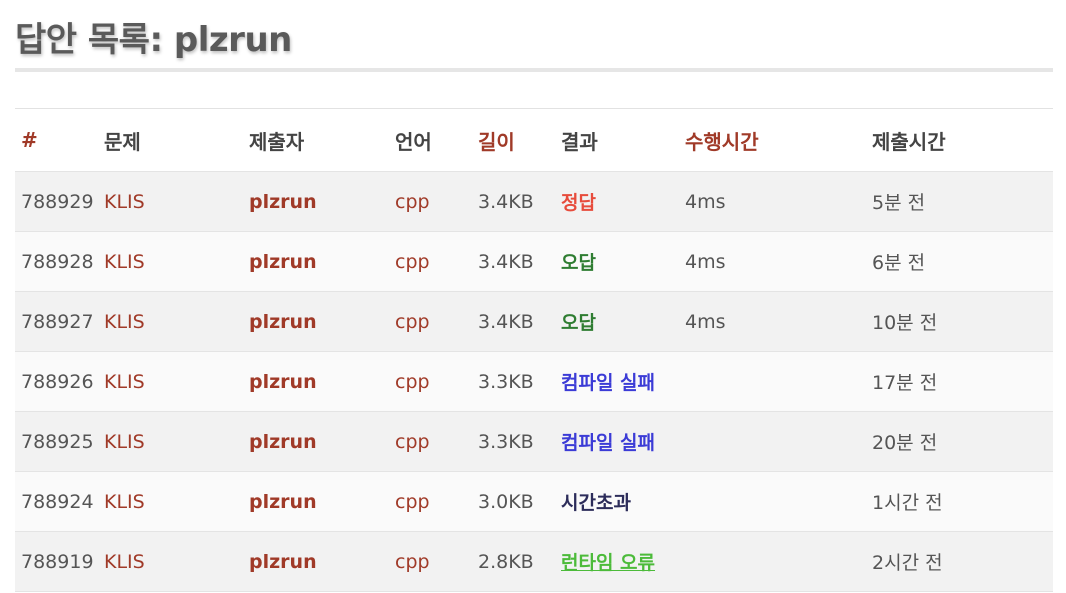 The height and width of the screenshot is (593, 1066). What do you see at coordinates (56, 140) in the screenshot?
I see `header-id-sort: #` at bounding box center [56, 140].